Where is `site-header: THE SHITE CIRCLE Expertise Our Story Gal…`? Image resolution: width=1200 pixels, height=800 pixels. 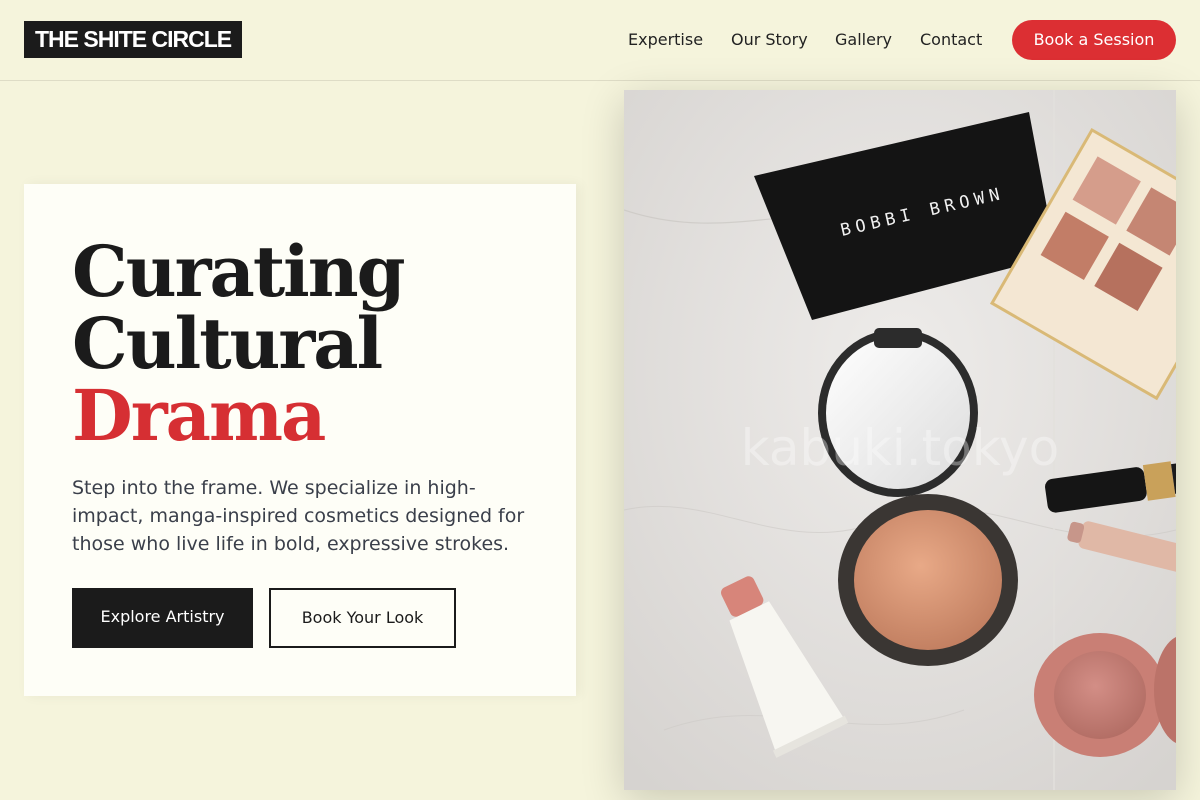
site-header: THE SHITE CIRCLE Expertise Our Story Gal… is located at coordinates (600, 40).